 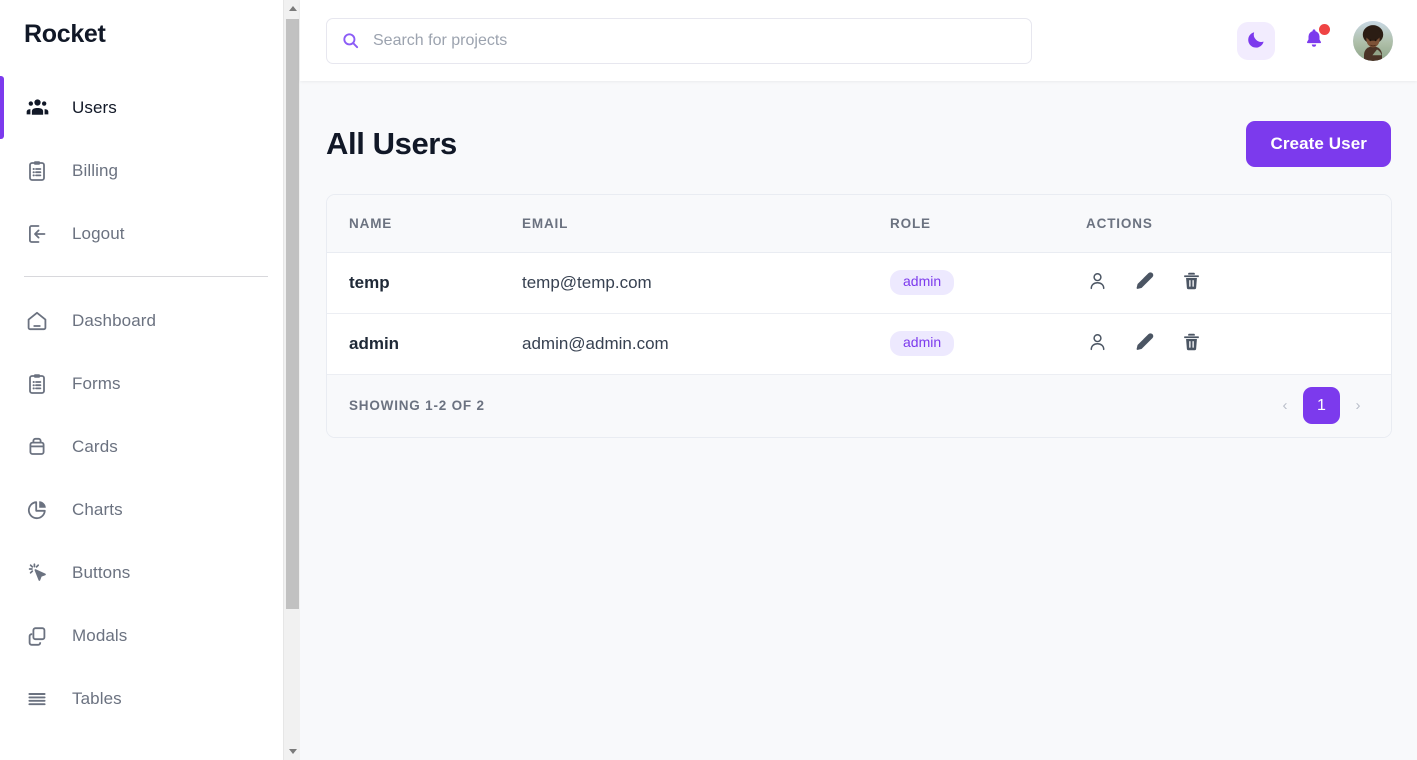 I want to click on cursor-click-icon, so click(x=37, y=573).